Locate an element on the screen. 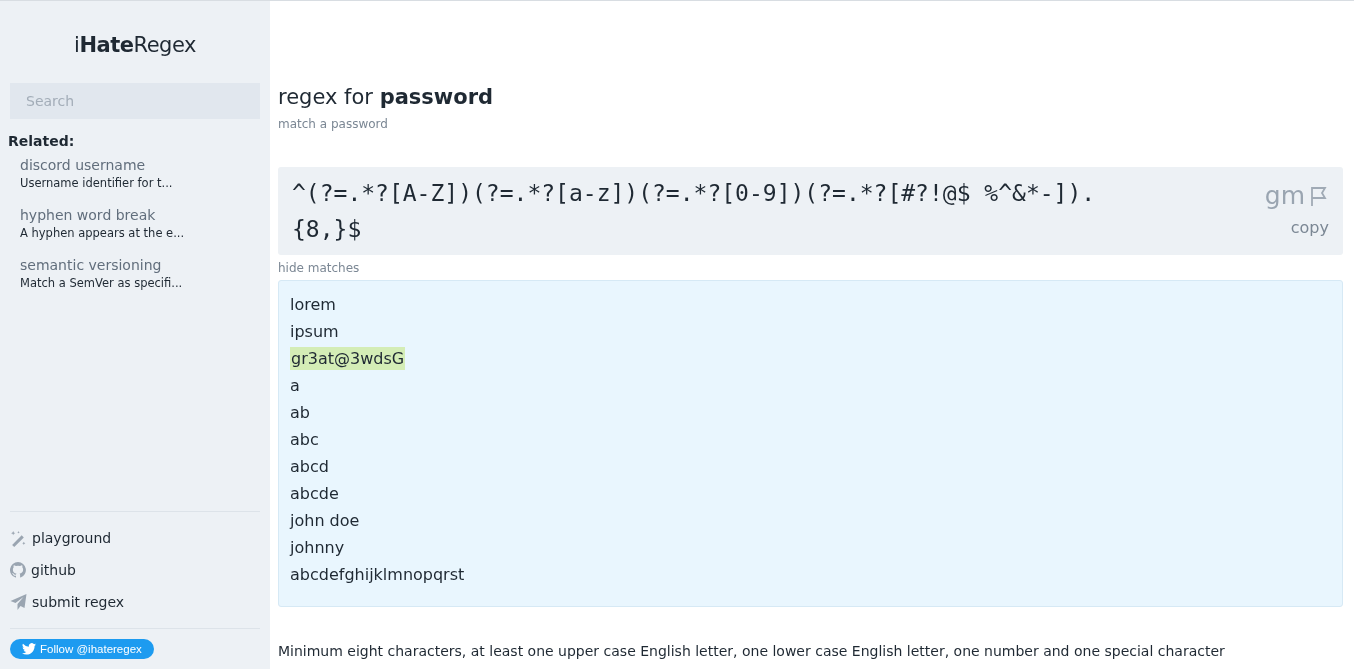 This screenshot has width=1354, height=669. related-heading: Related: is located at coordinates (42, 141).